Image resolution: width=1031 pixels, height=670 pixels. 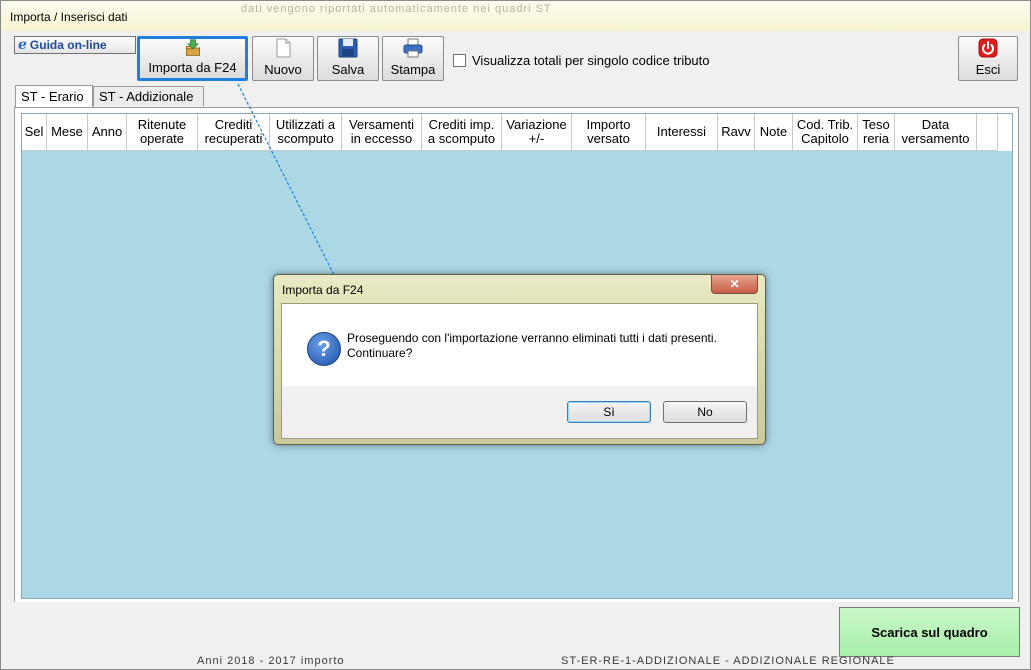 I want to click on column-header: Crediti imp. a scomputo, so click(x=462, y=132).